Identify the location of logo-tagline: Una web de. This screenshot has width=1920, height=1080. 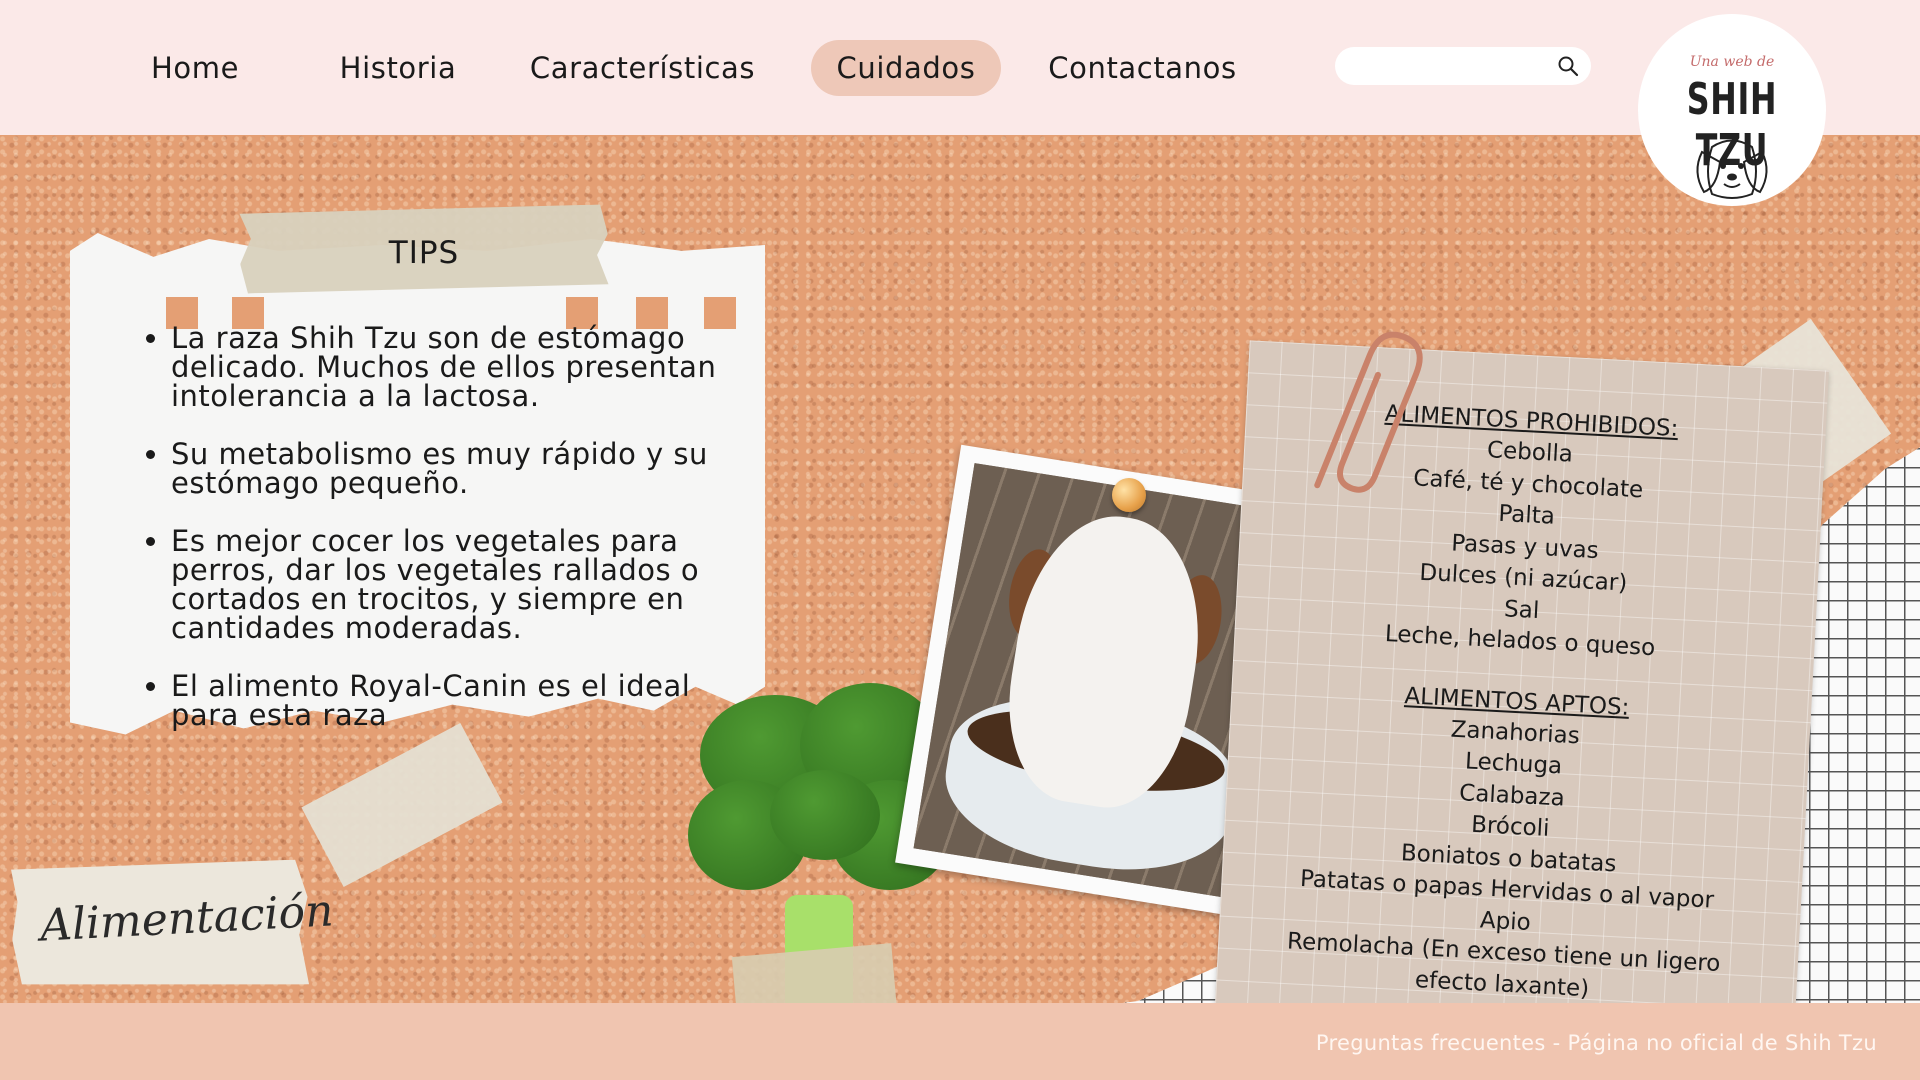
(1732, 62).